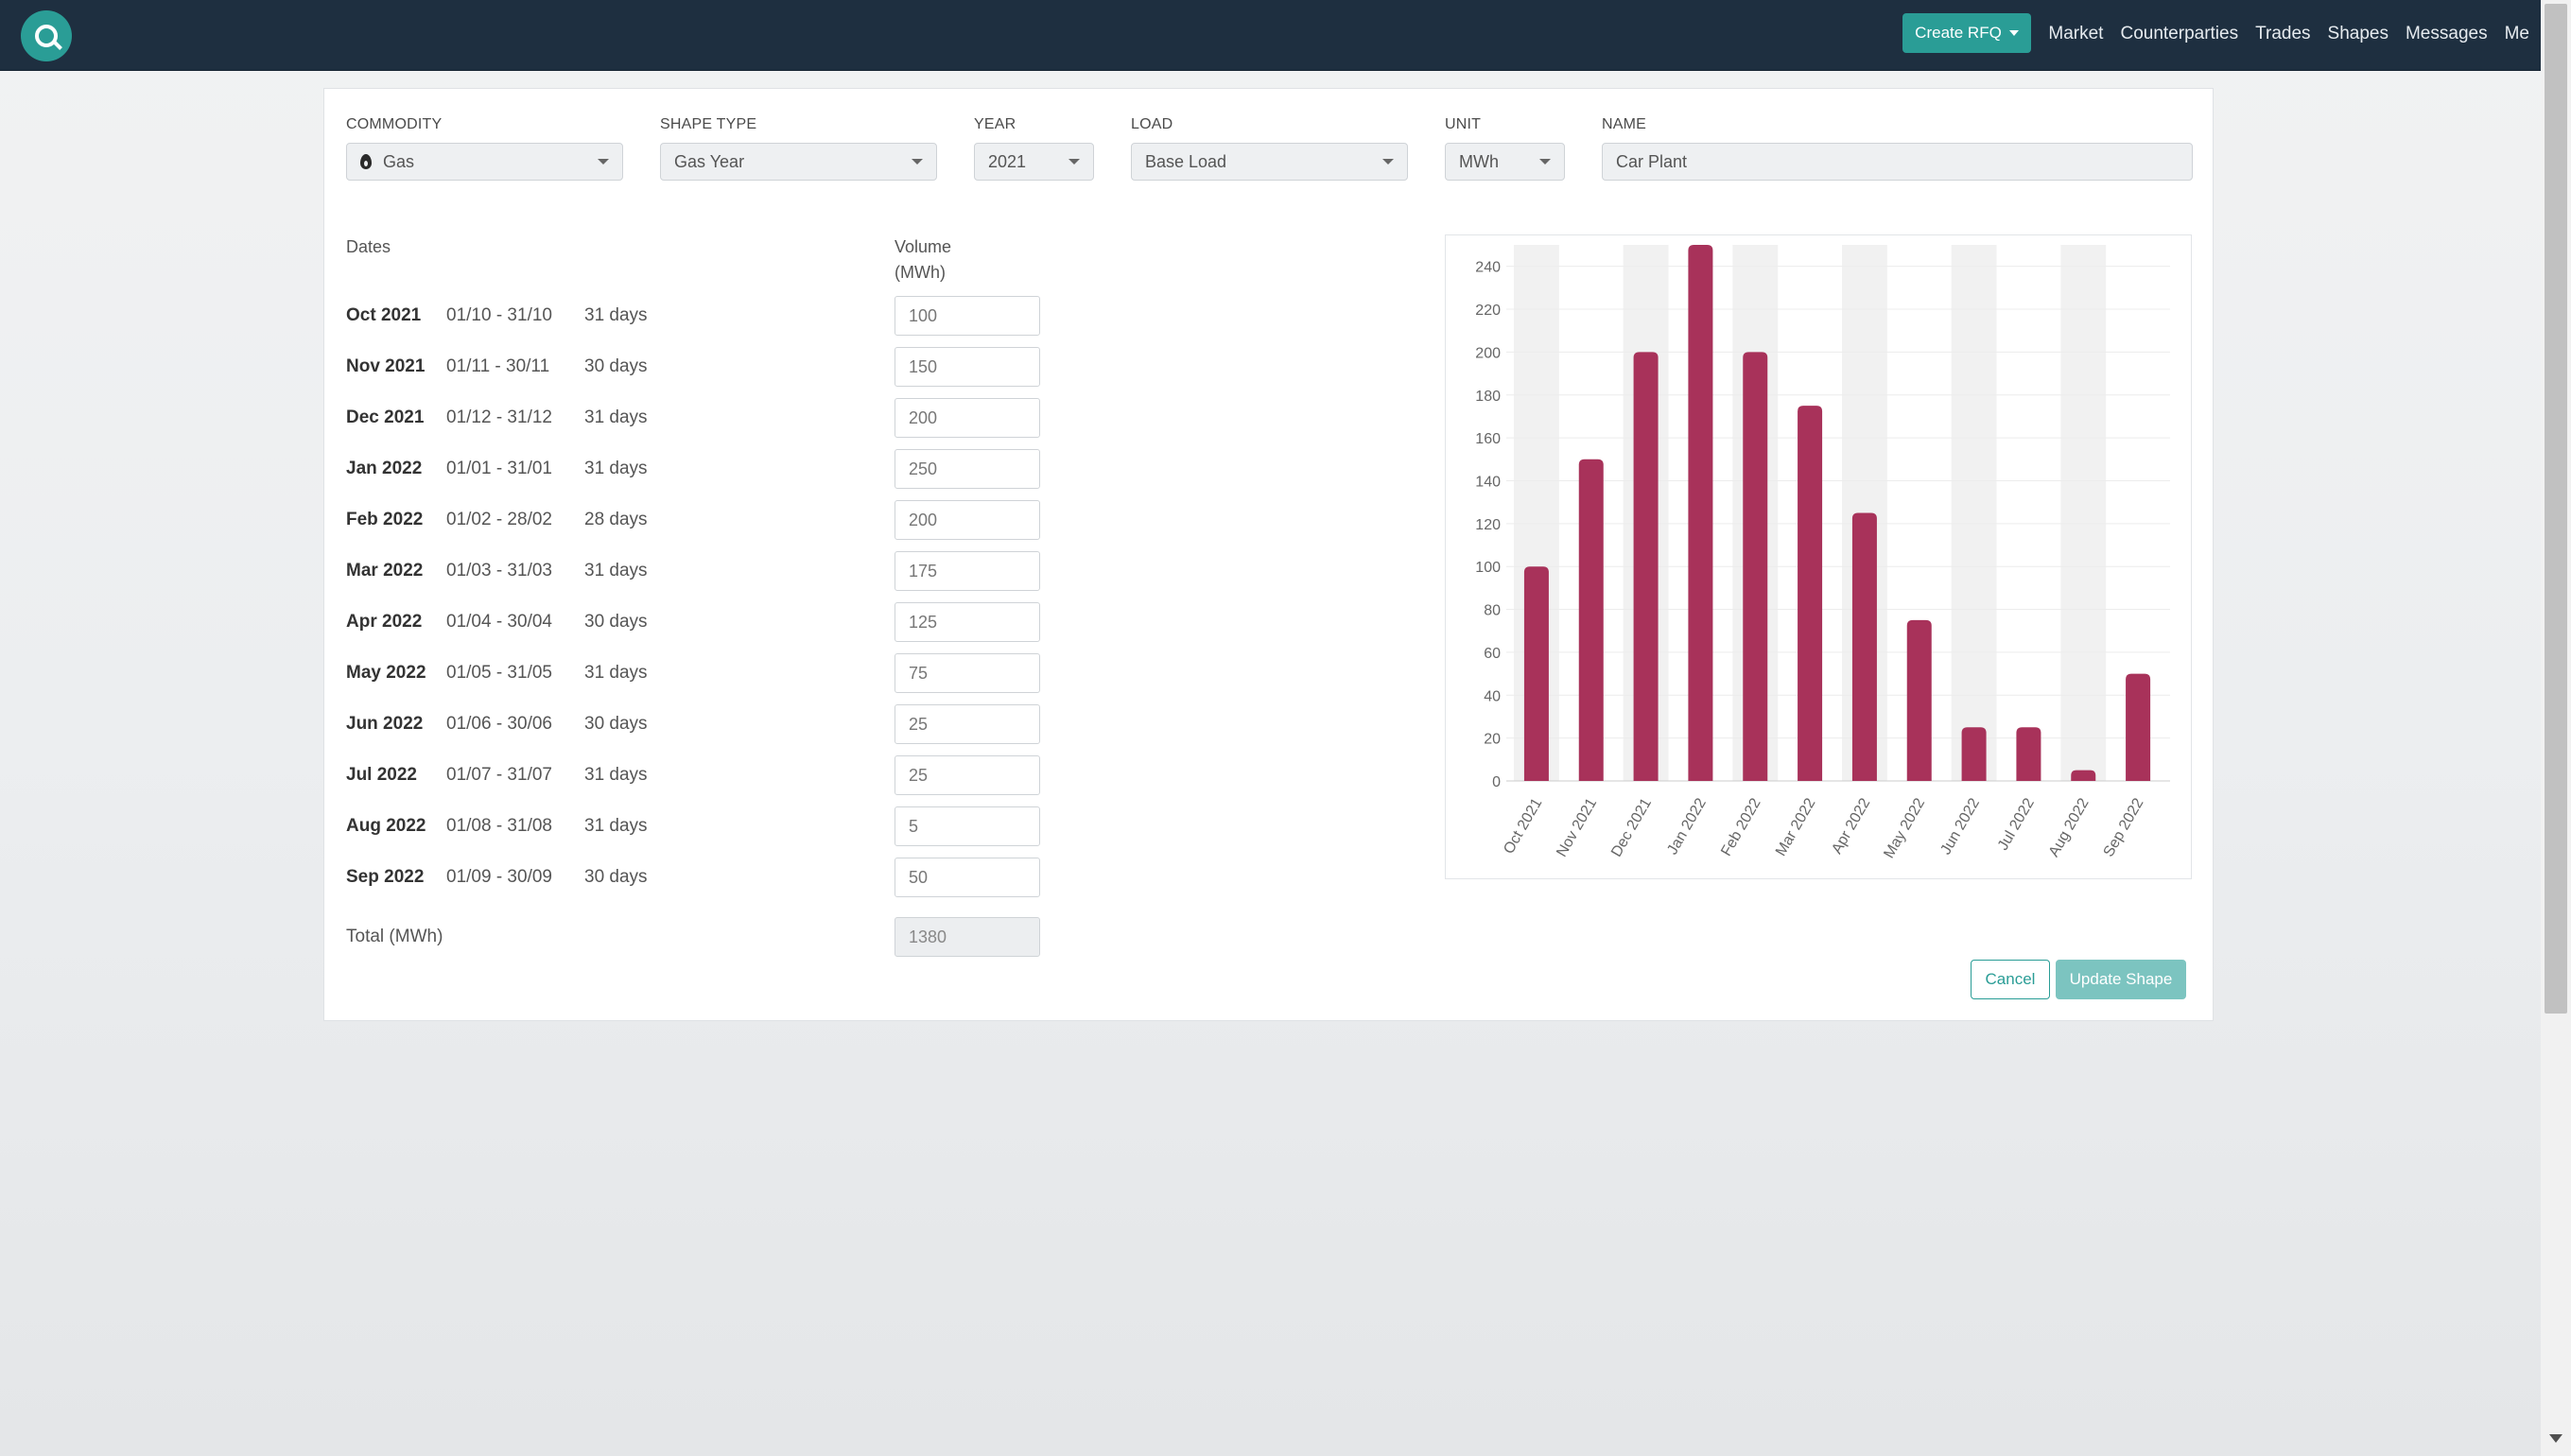  I want to click on nav-link-market: Market, so click(2075, 34).